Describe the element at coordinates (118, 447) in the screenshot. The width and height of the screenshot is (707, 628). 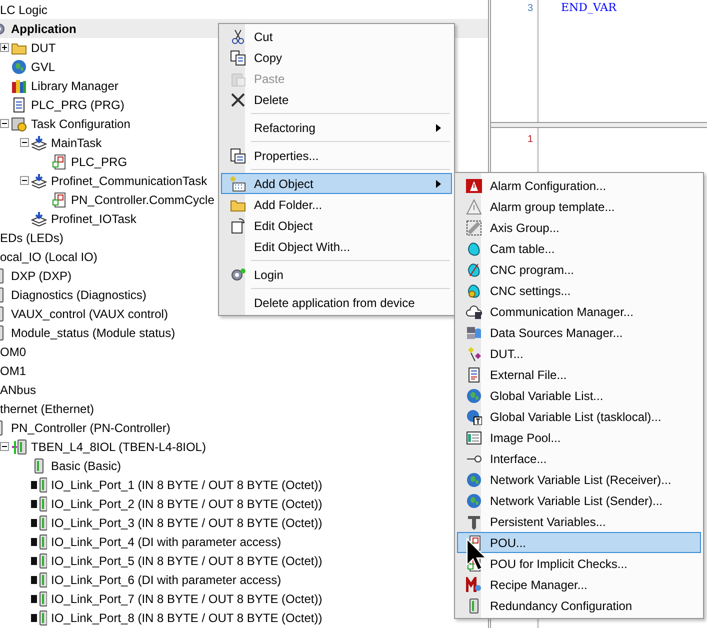
I see `tree-item: TBEN_L4_8IOL (TBEN-L4-8IOL)` at that location.